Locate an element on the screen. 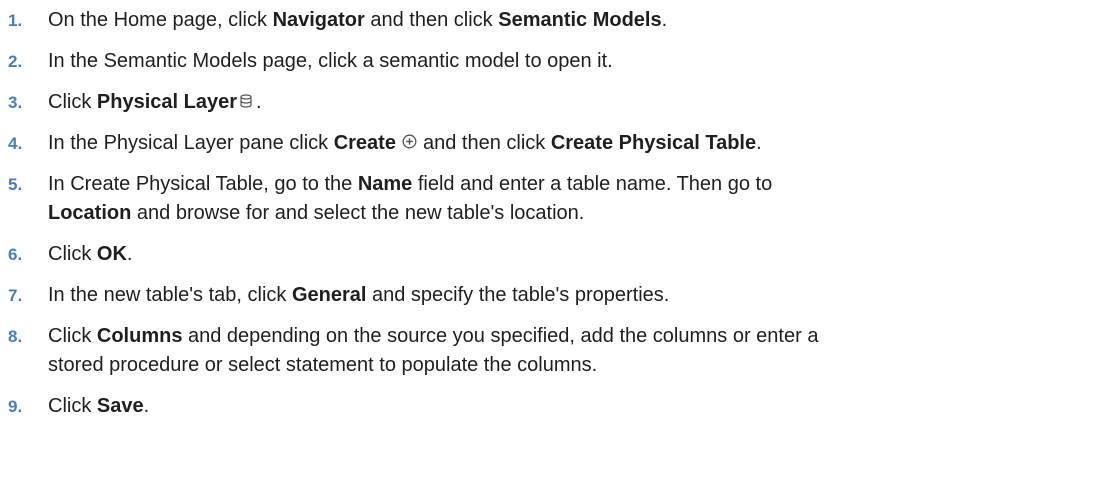 Image resolution: width=1098 pixels, height=480 pixels. step-number: 1. is located at coordinates (15, 20).